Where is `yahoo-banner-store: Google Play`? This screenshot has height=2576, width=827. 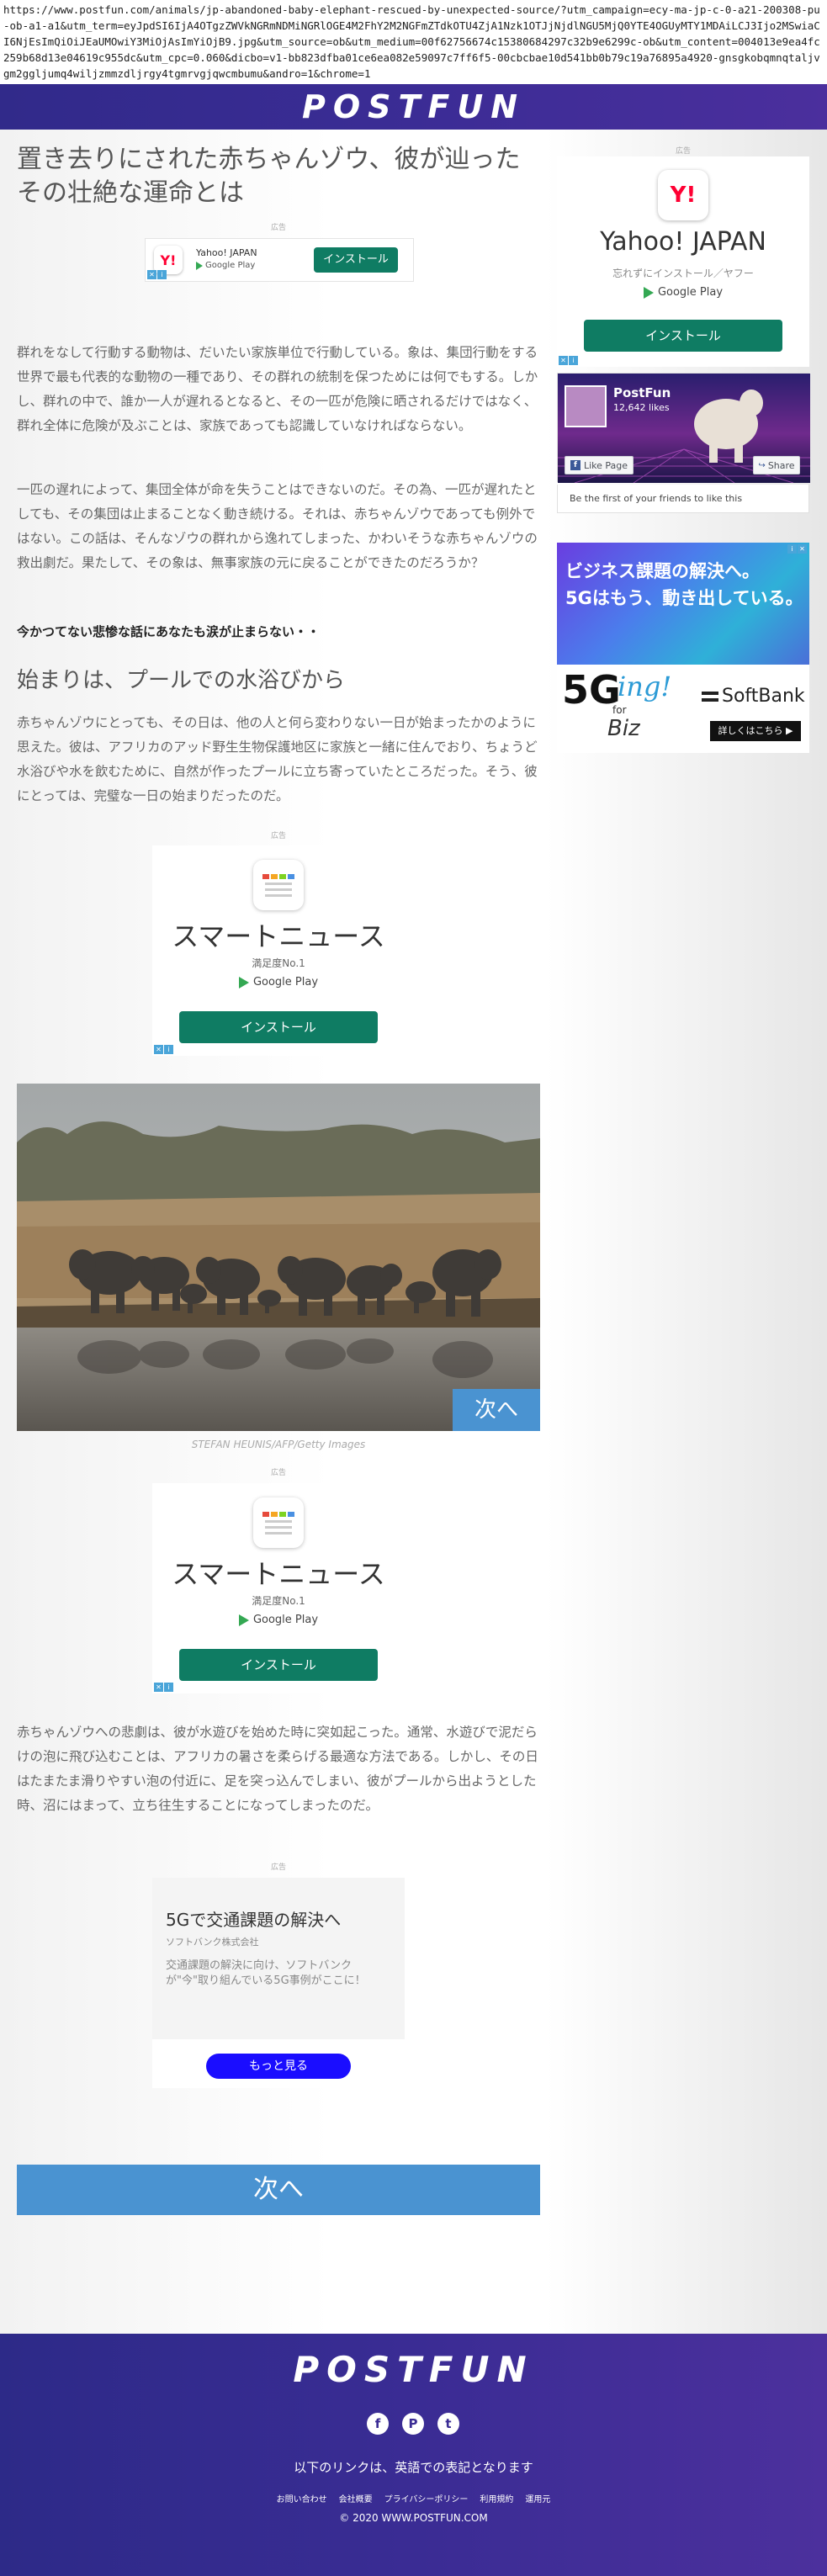 yahoo-banner-store: Google Play is located at coordinates (225, 265).